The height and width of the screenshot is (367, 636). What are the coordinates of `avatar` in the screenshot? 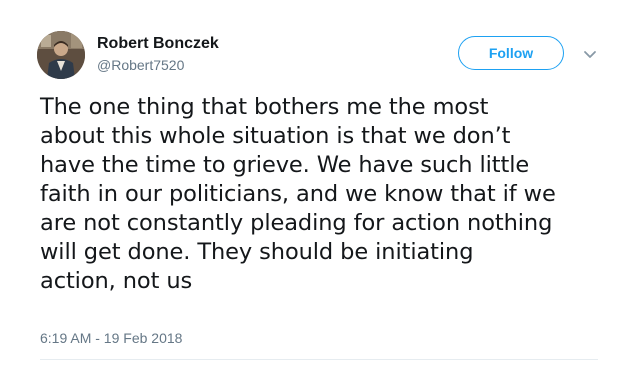 It's located at (61, 55).